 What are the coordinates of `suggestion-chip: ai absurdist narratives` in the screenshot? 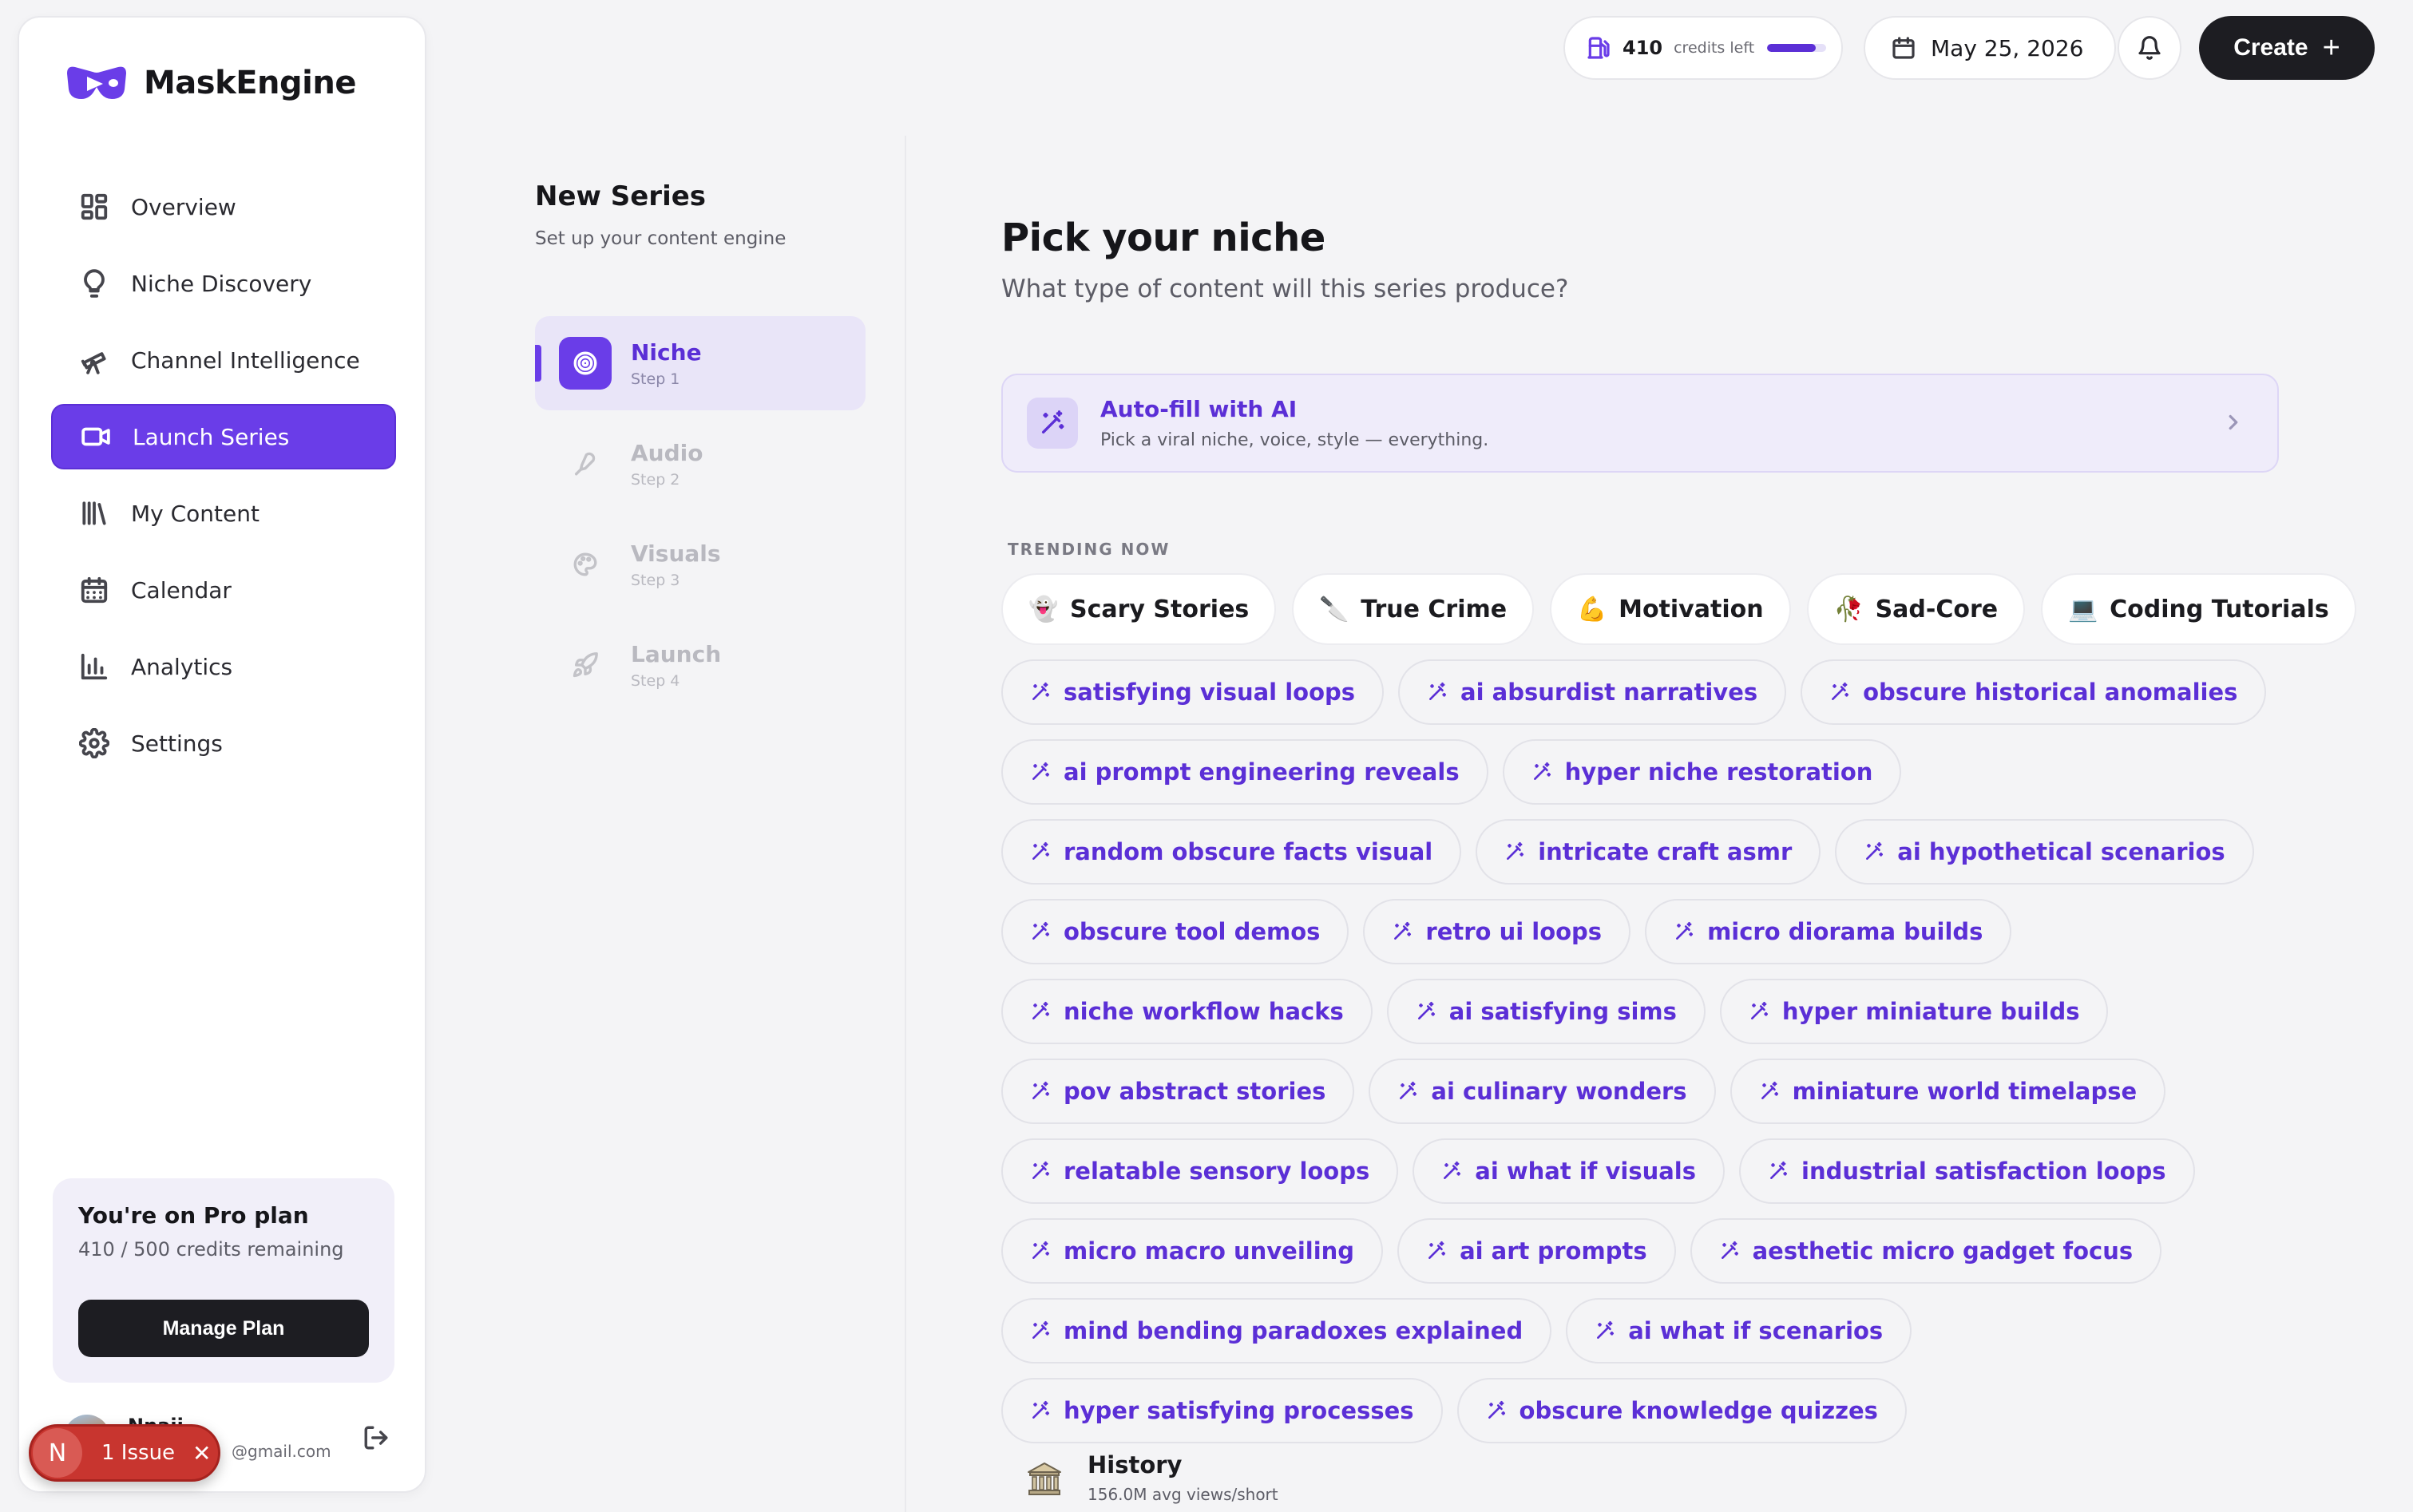 It's located at (1593, 692).